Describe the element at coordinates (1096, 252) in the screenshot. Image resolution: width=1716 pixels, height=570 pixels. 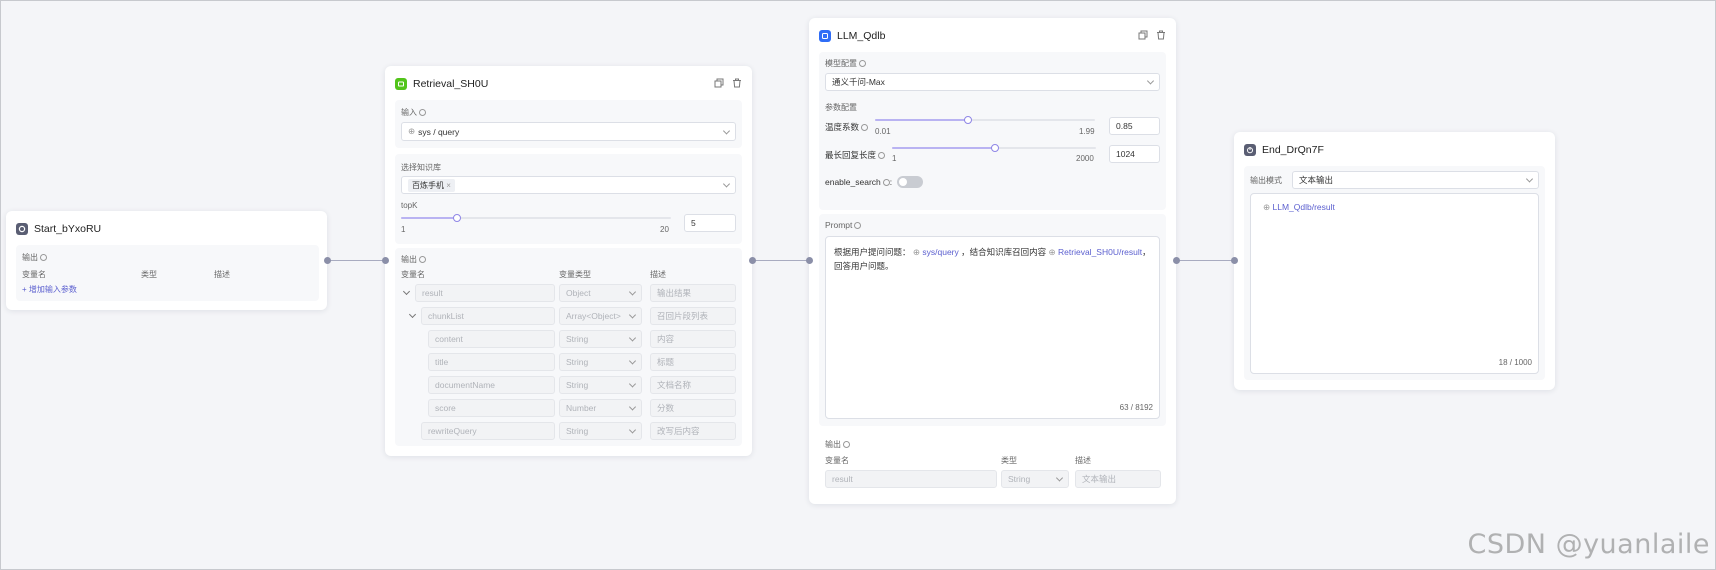
I see `prompt-var-result: ⊕ Retrieval_SH0U/result` at that location.